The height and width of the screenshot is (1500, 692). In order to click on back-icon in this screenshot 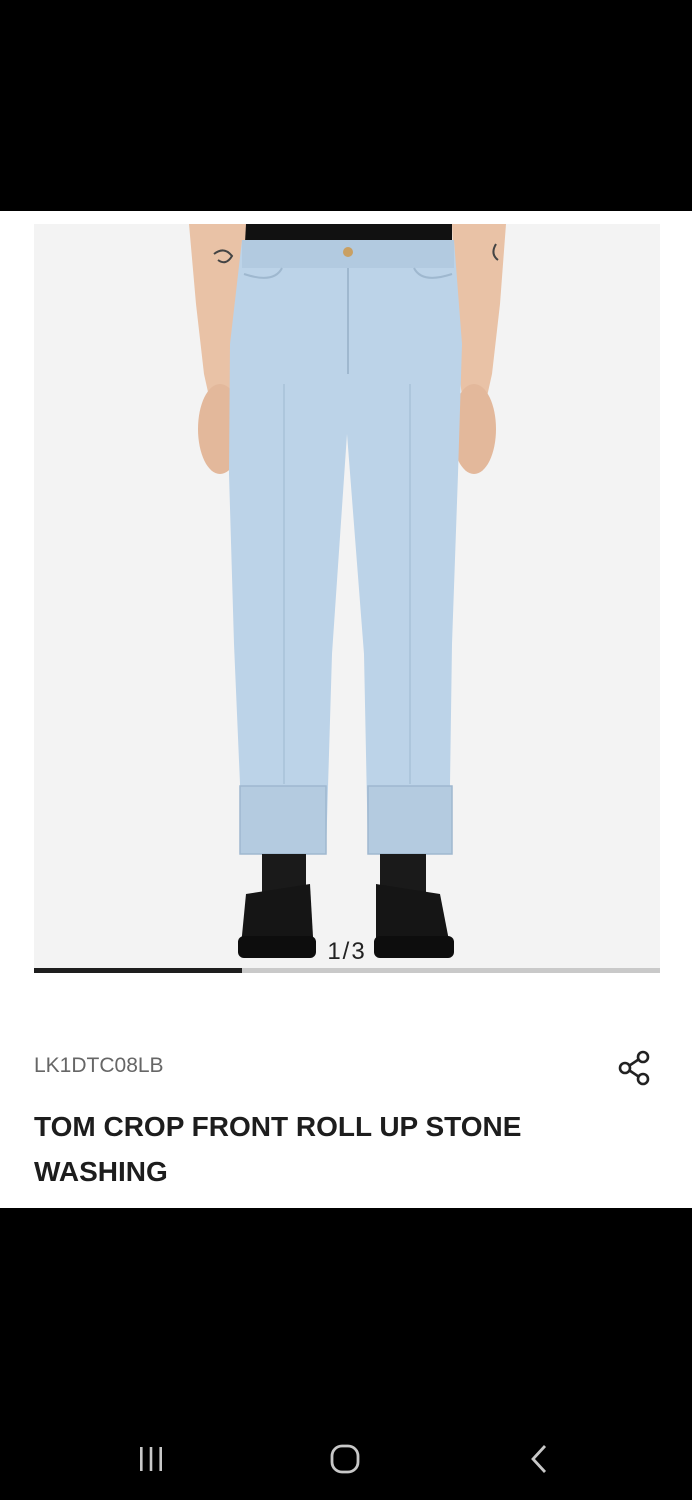, I will do `click(539, 1459)`.